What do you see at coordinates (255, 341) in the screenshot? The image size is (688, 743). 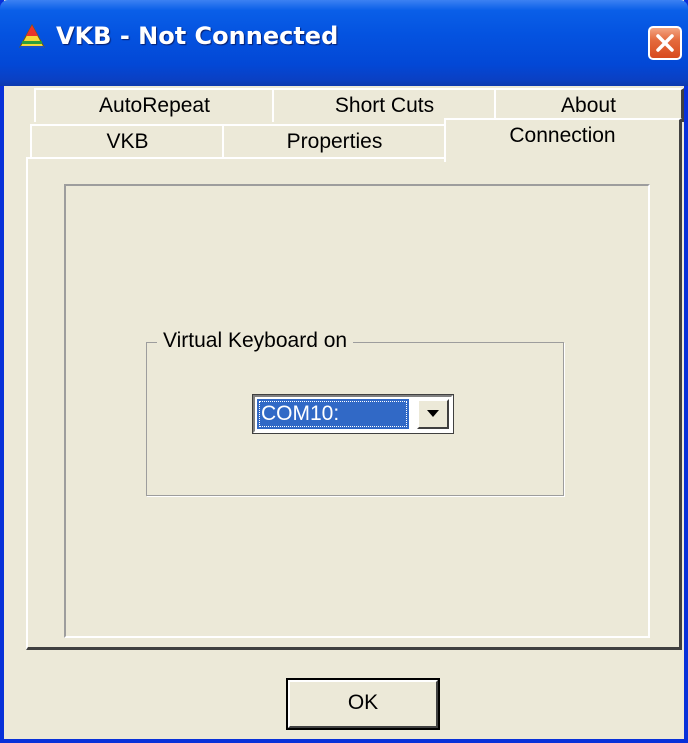 I see `group-label: Virtual Keyboard on` at bounding box center [255, 341].